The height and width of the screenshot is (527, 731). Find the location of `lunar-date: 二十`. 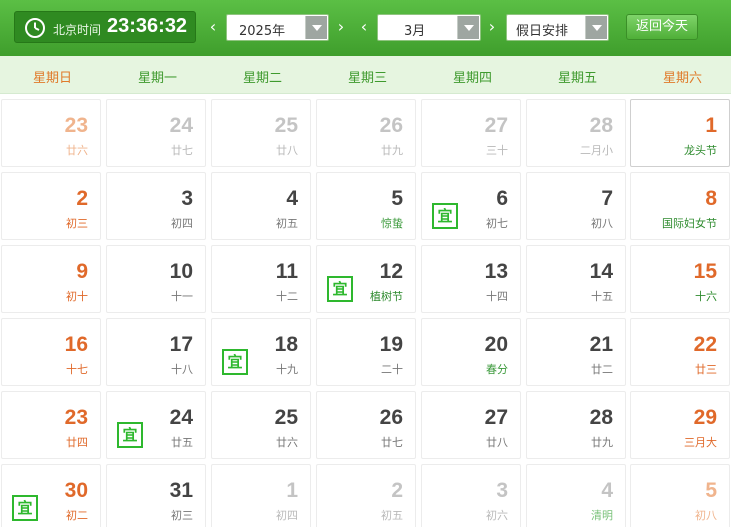

lunar-date: 二十 is located at coordinates (392, 369).